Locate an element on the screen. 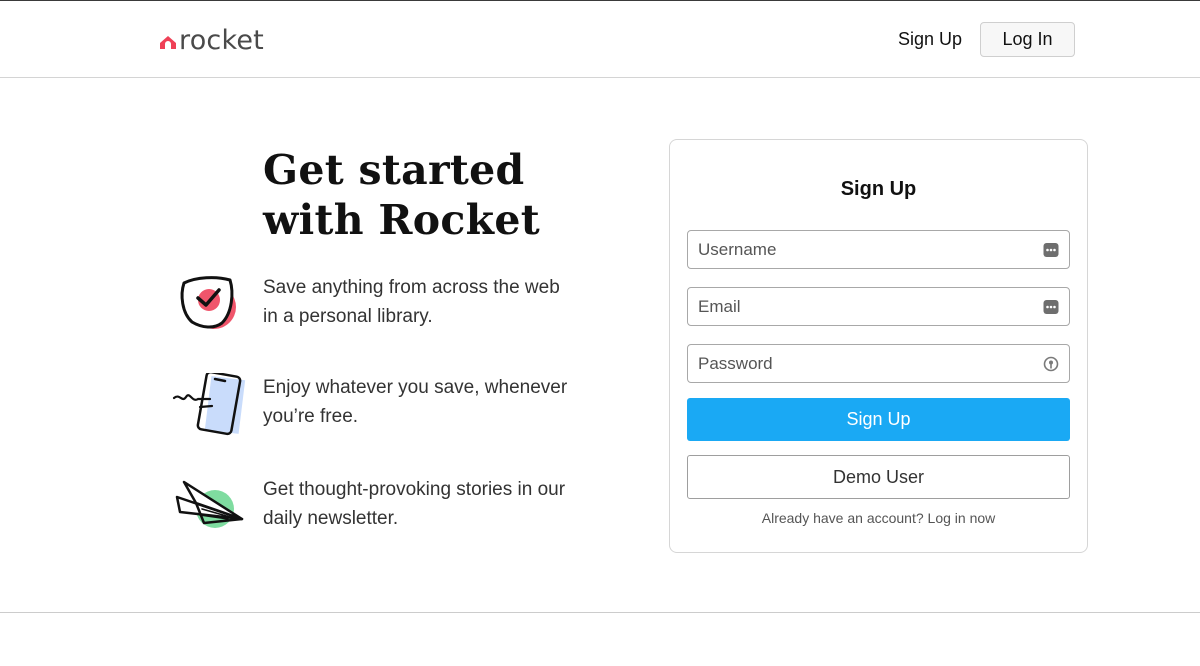 The height and width of the screenshot is (666, 1200). demo-user-button: Demo User is located at coordinates (878, 477).